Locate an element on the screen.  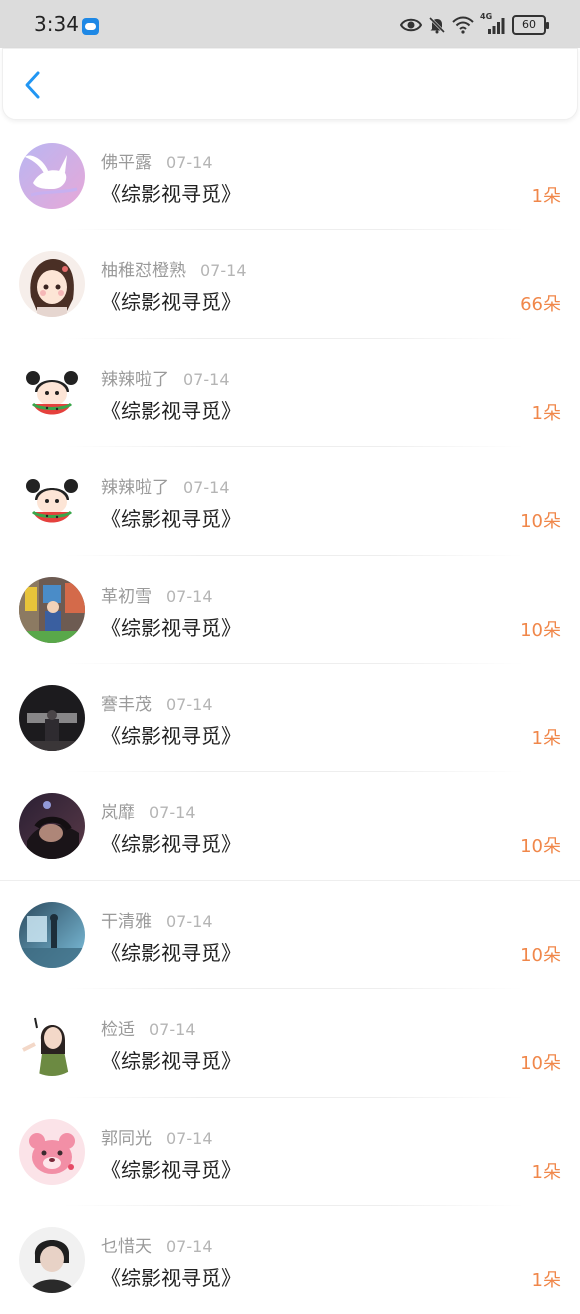
back-button is located at coordinates (33, 85).